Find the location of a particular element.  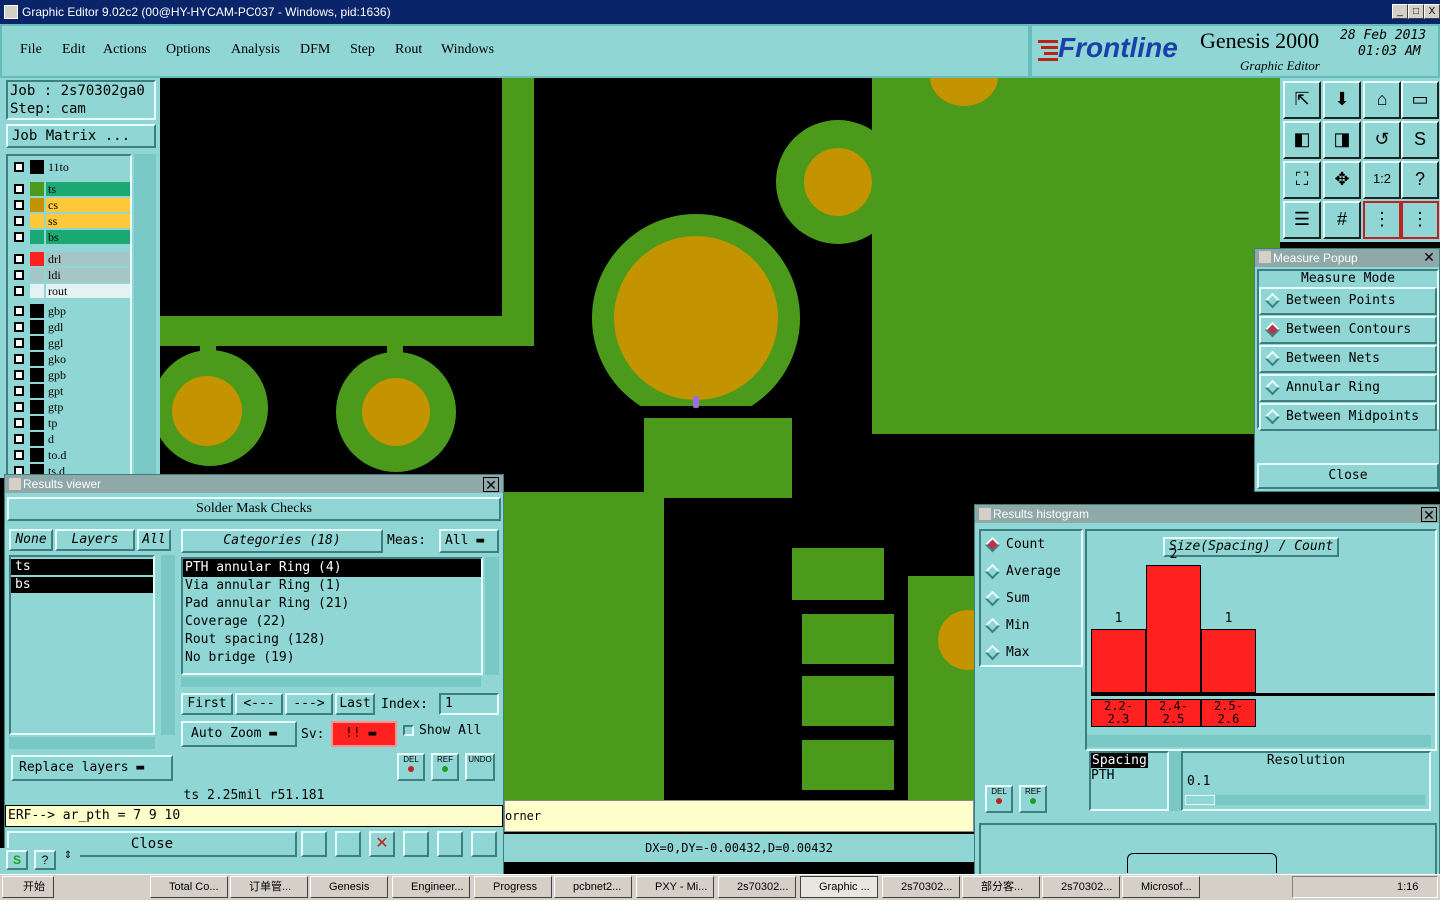

category-item: PTH annular Ring (4) is located at coordinates (332, 568).